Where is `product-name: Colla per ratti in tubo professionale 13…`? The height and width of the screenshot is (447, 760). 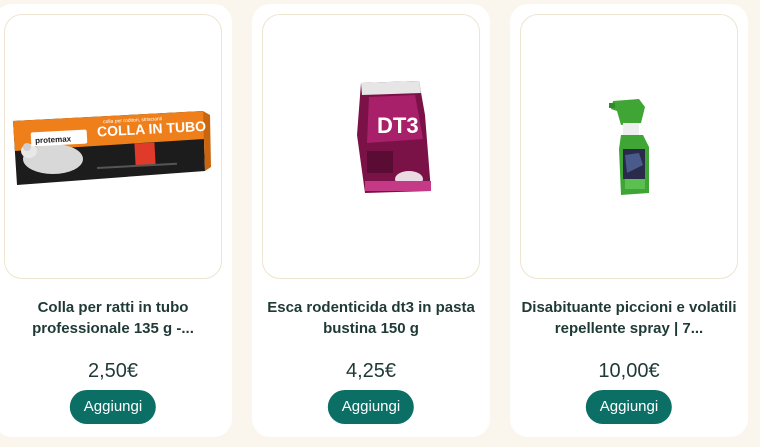
product-name: Colla per ratti in tubo professionale 13… is located at coordinates (113, 318).